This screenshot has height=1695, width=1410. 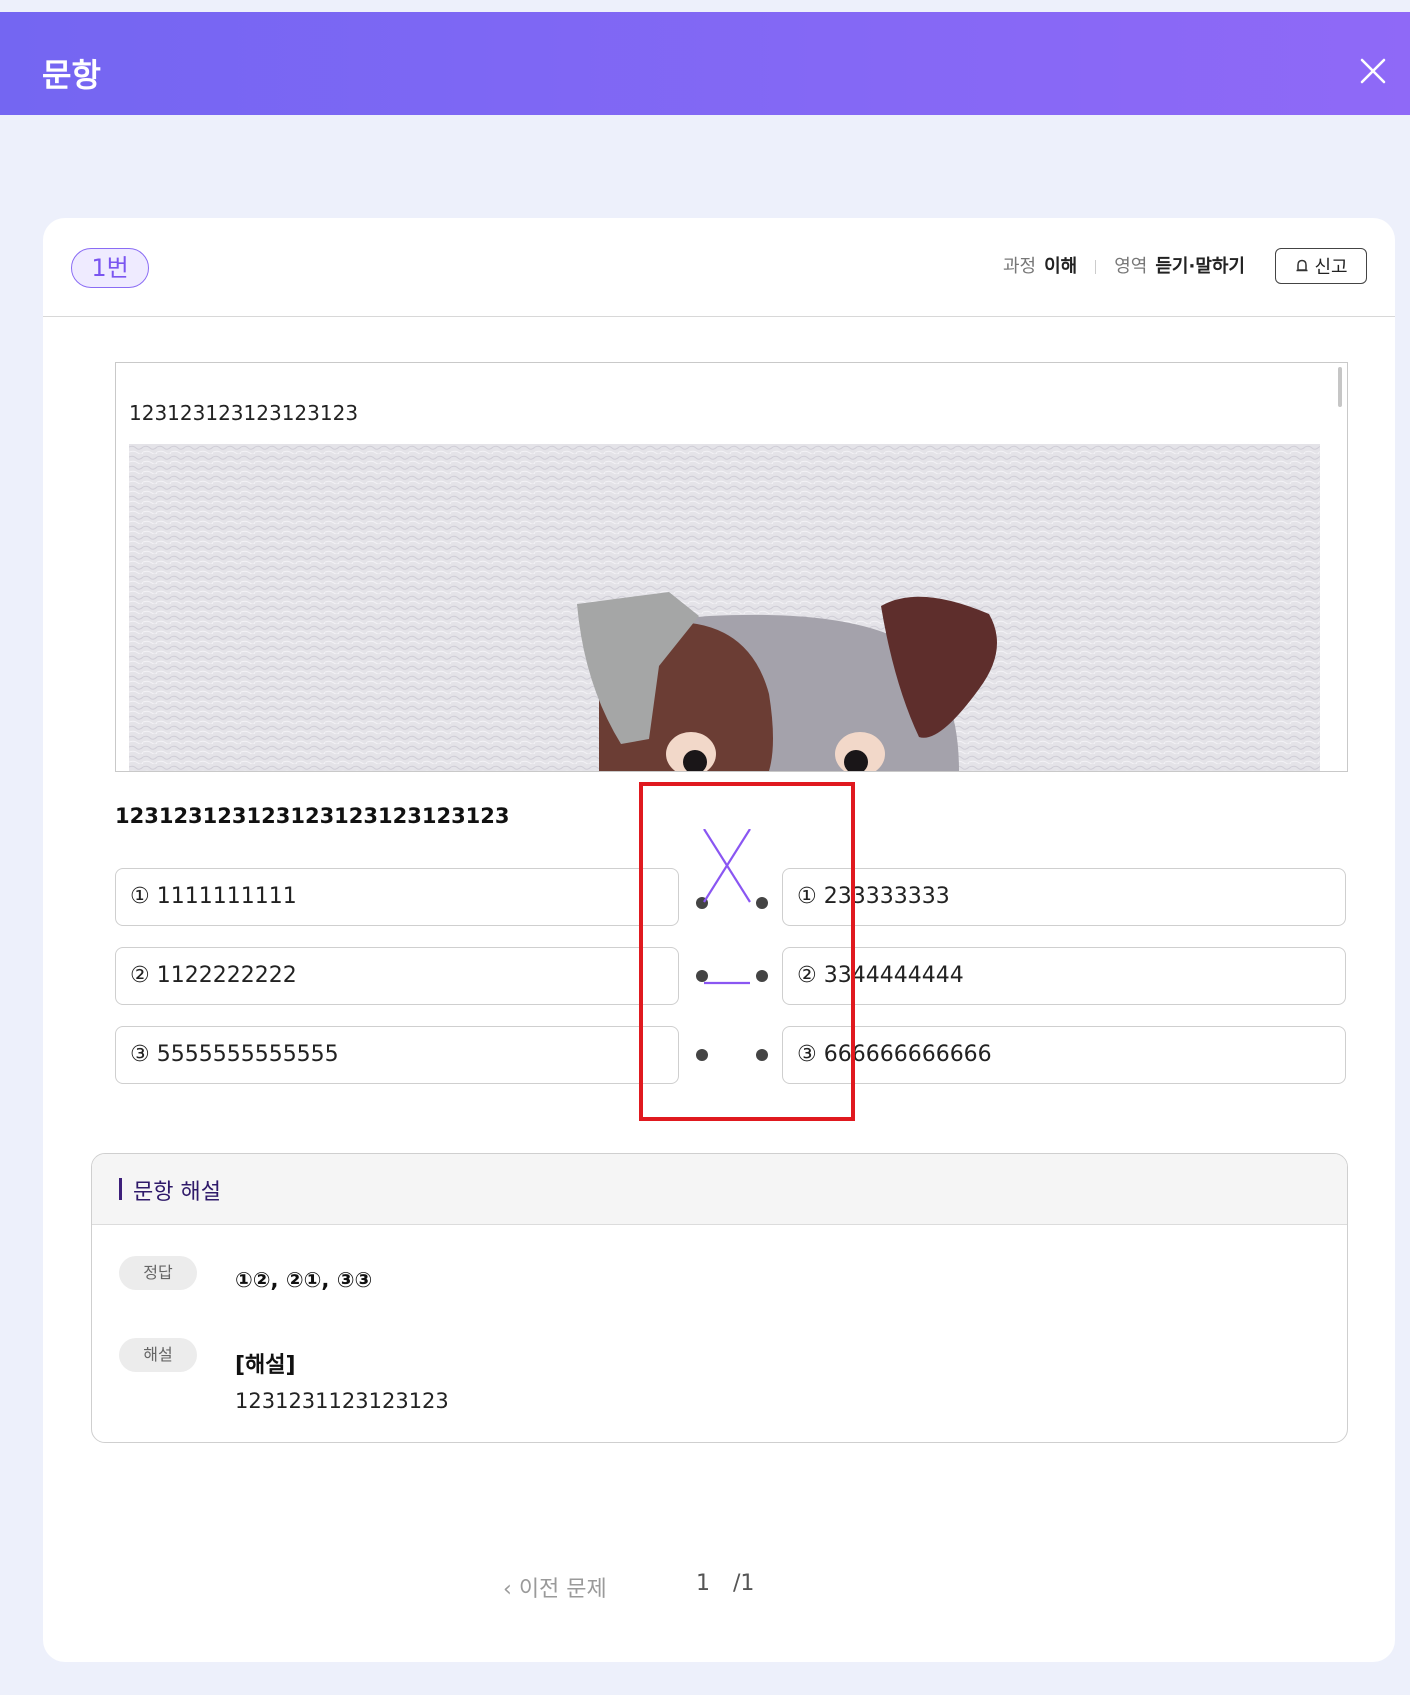 I want to click on current-page: 1, so click(x=703, y=1583).